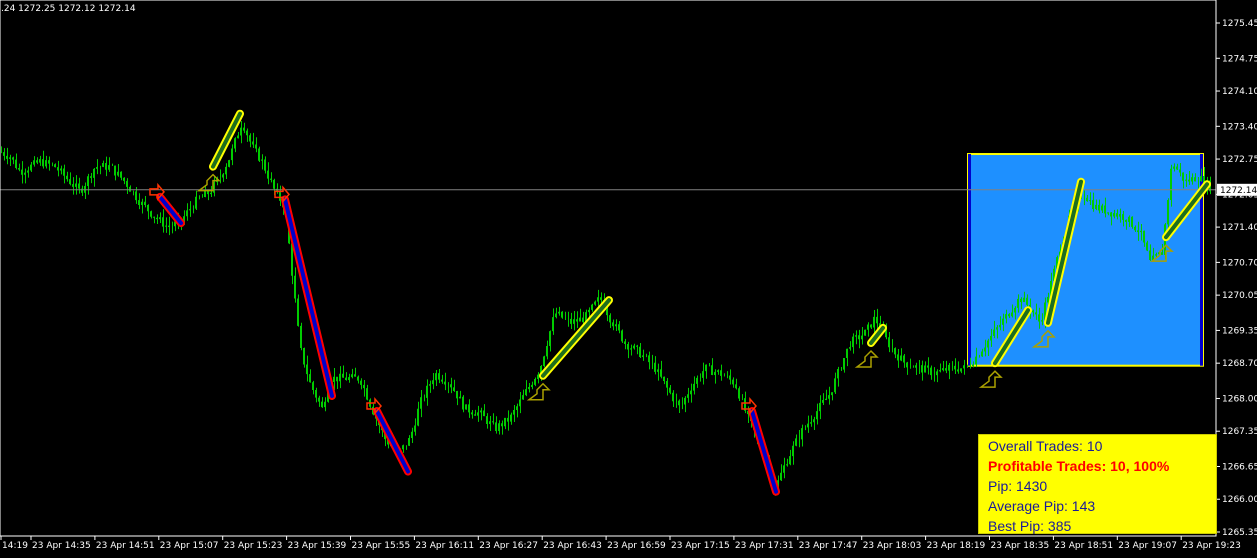  What do you see at coordinates (1239, 92) in the screenshot?
I see `y-tick-label: 1274.10` at bounding box center [1239, 92].